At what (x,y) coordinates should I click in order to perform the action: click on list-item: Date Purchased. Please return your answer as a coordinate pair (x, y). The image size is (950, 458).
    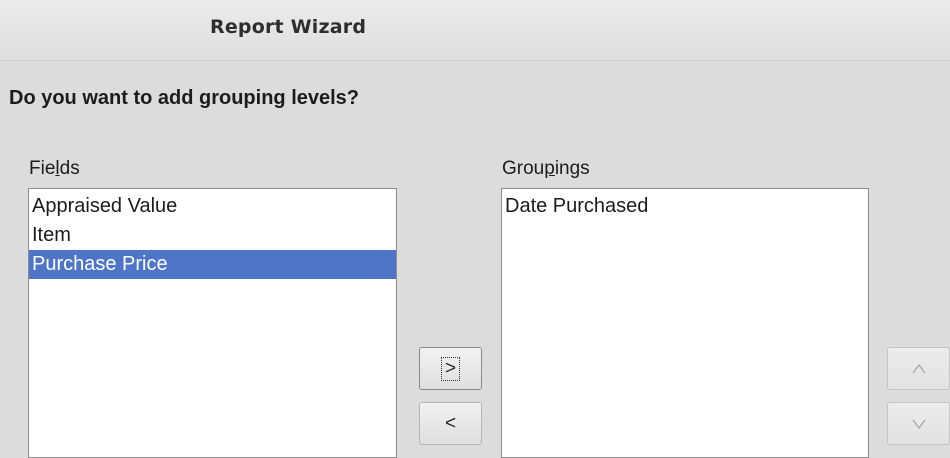
    Looking at the image, I should click on (685, 206).